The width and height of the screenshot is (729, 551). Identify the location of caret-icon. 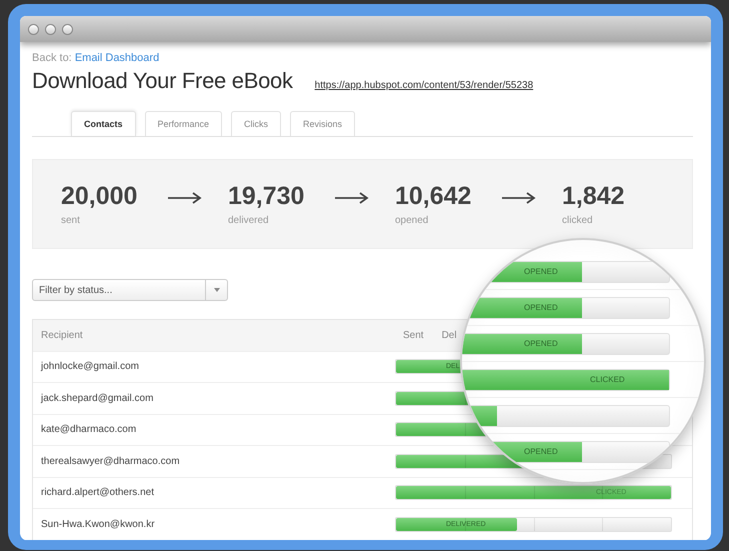
(217, 290).